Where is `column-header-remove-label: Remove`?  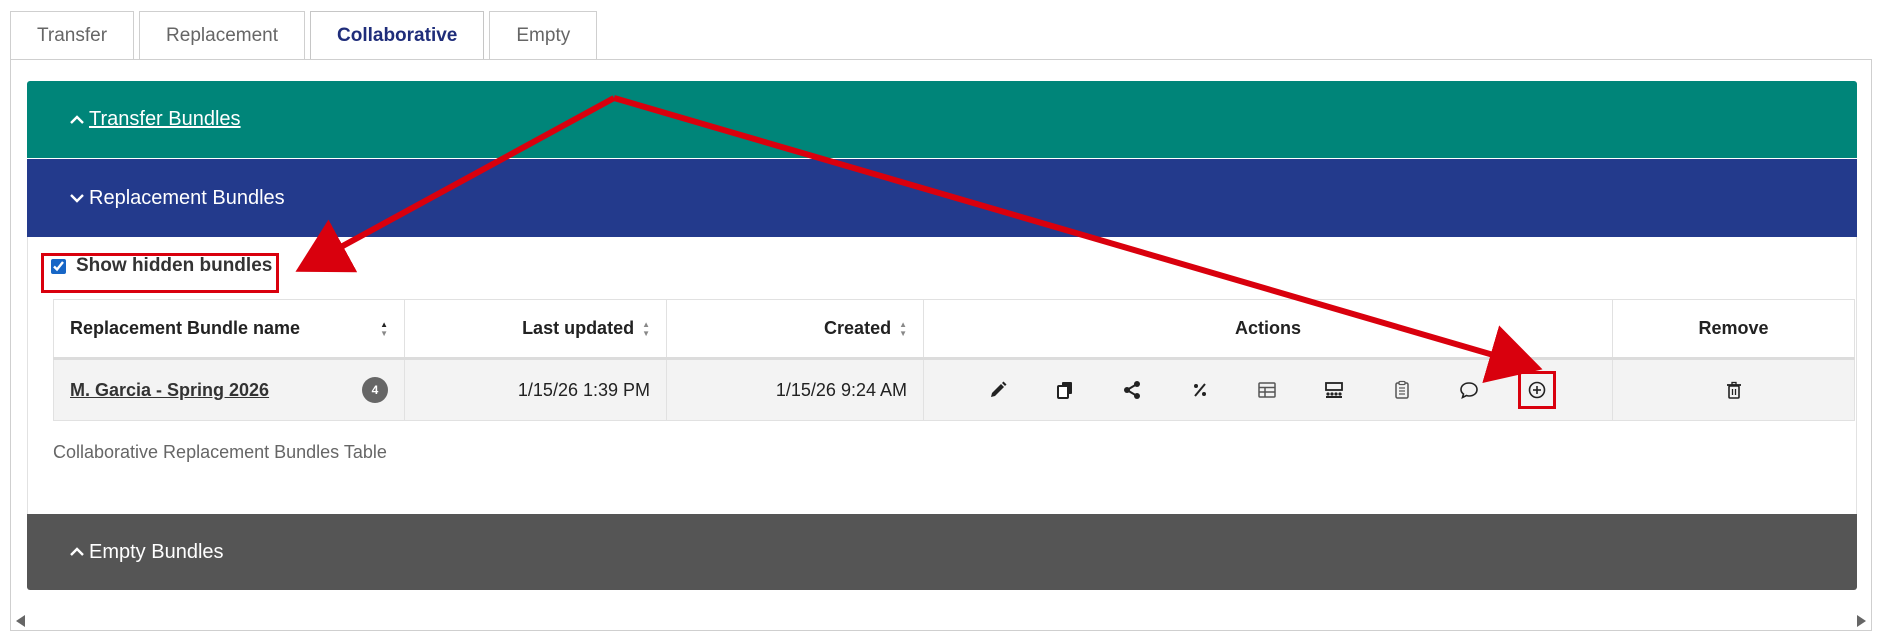 column-header-remove-label: Remove is located at coordinates (1733, 328).